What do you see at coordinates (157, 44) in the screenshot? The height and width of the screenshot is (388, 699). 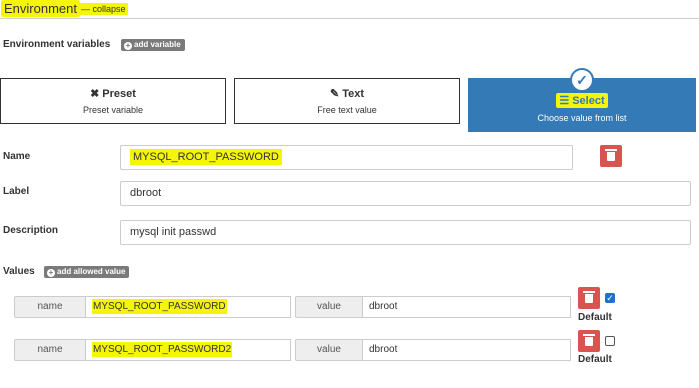 I see `add-variable-label: add variable` at bounding box center [157, 44].